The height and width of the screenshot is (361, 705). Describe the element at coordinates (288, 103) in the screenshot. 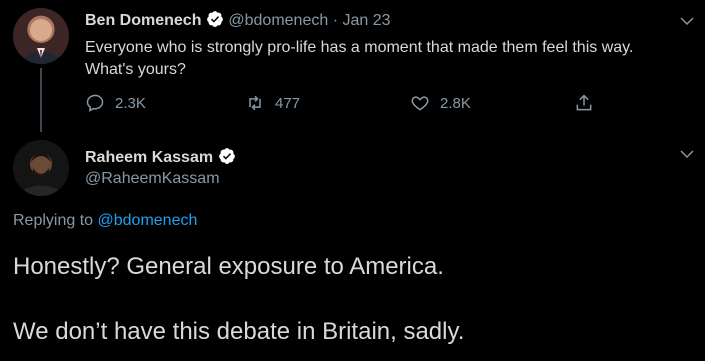

I see `retweet-count: 477` at that location.